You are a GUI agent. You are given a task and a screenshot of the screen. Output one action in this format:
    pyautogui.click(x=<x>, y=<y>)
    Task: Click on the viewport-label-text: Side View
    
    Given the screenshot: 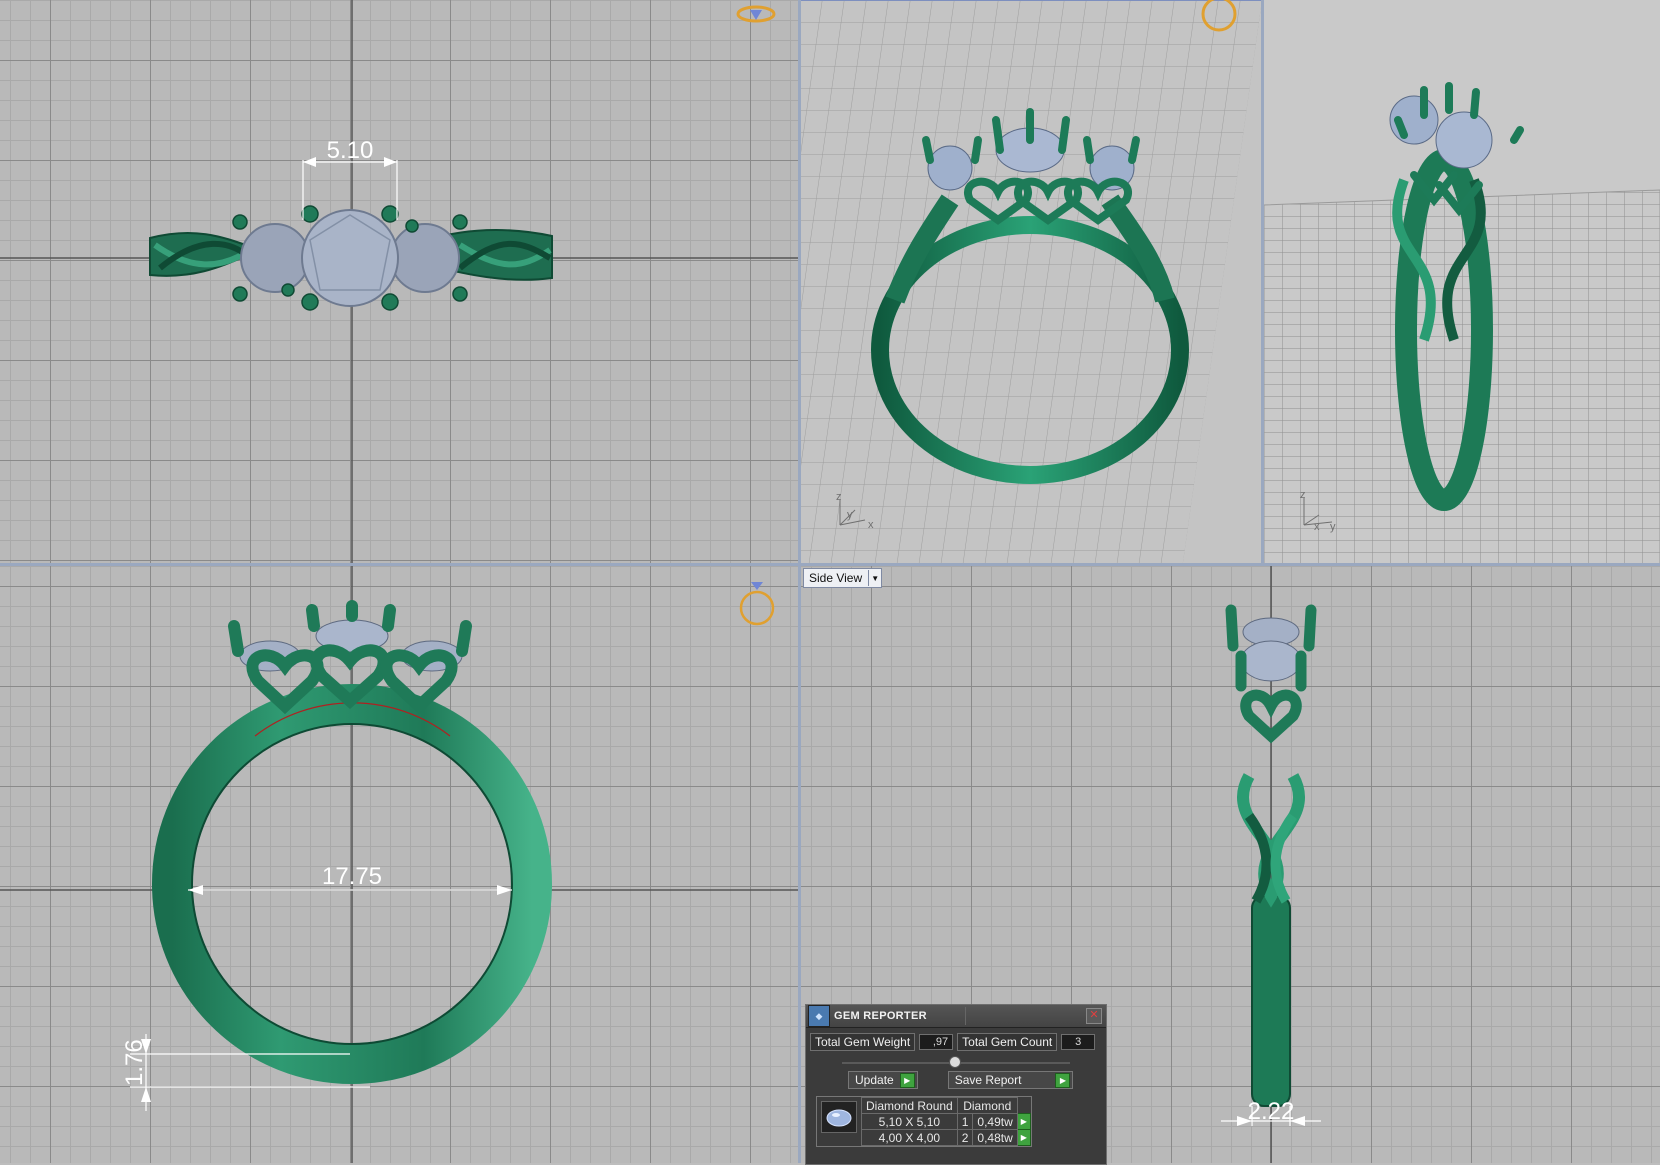 What is the action you would take?
    pyautogui.click(x=836, y=578)
    